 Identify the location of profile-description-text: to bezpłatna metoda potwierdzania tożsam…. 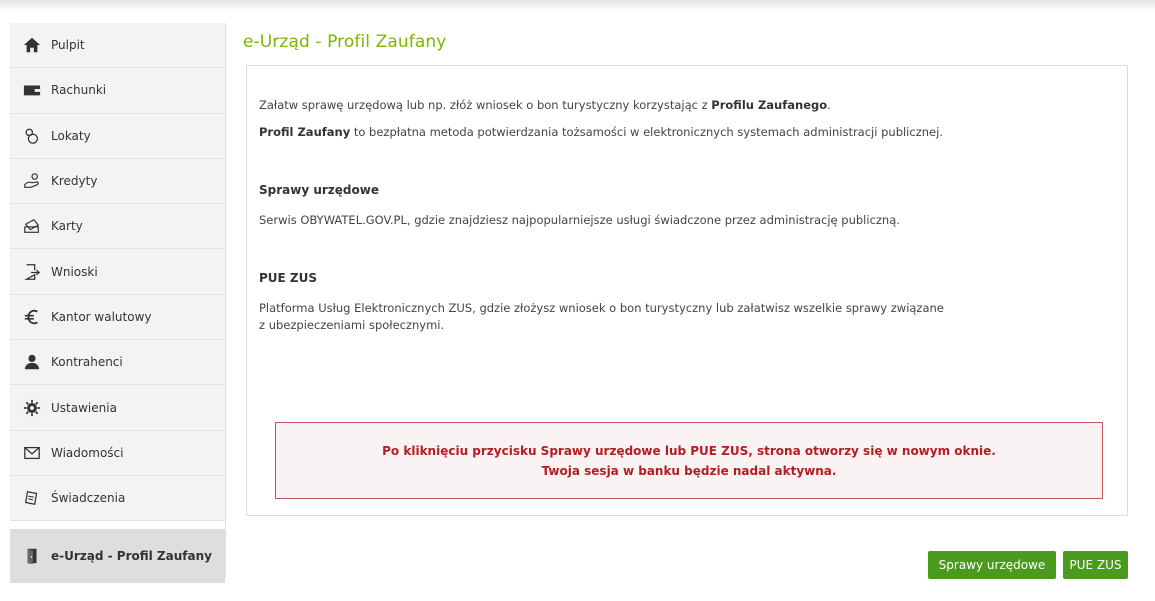
(646, 132).